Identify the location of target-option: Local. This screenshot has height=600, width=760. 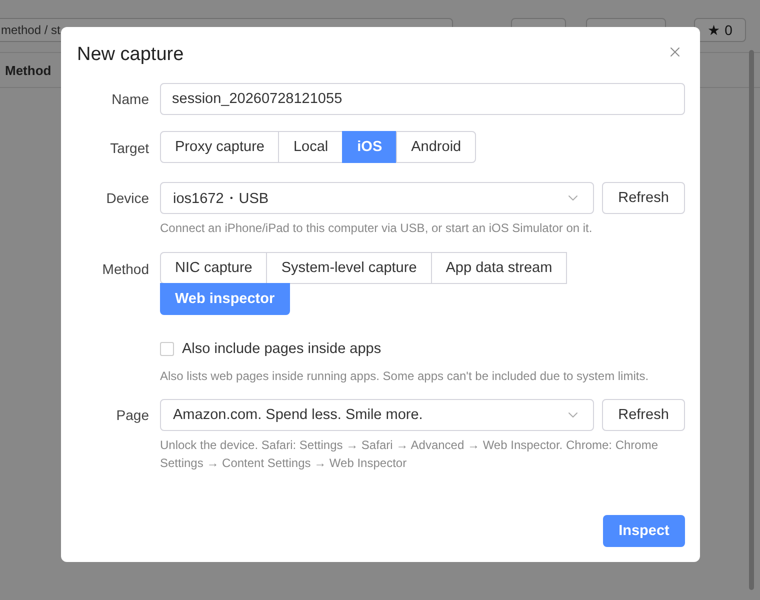
(311, 147).